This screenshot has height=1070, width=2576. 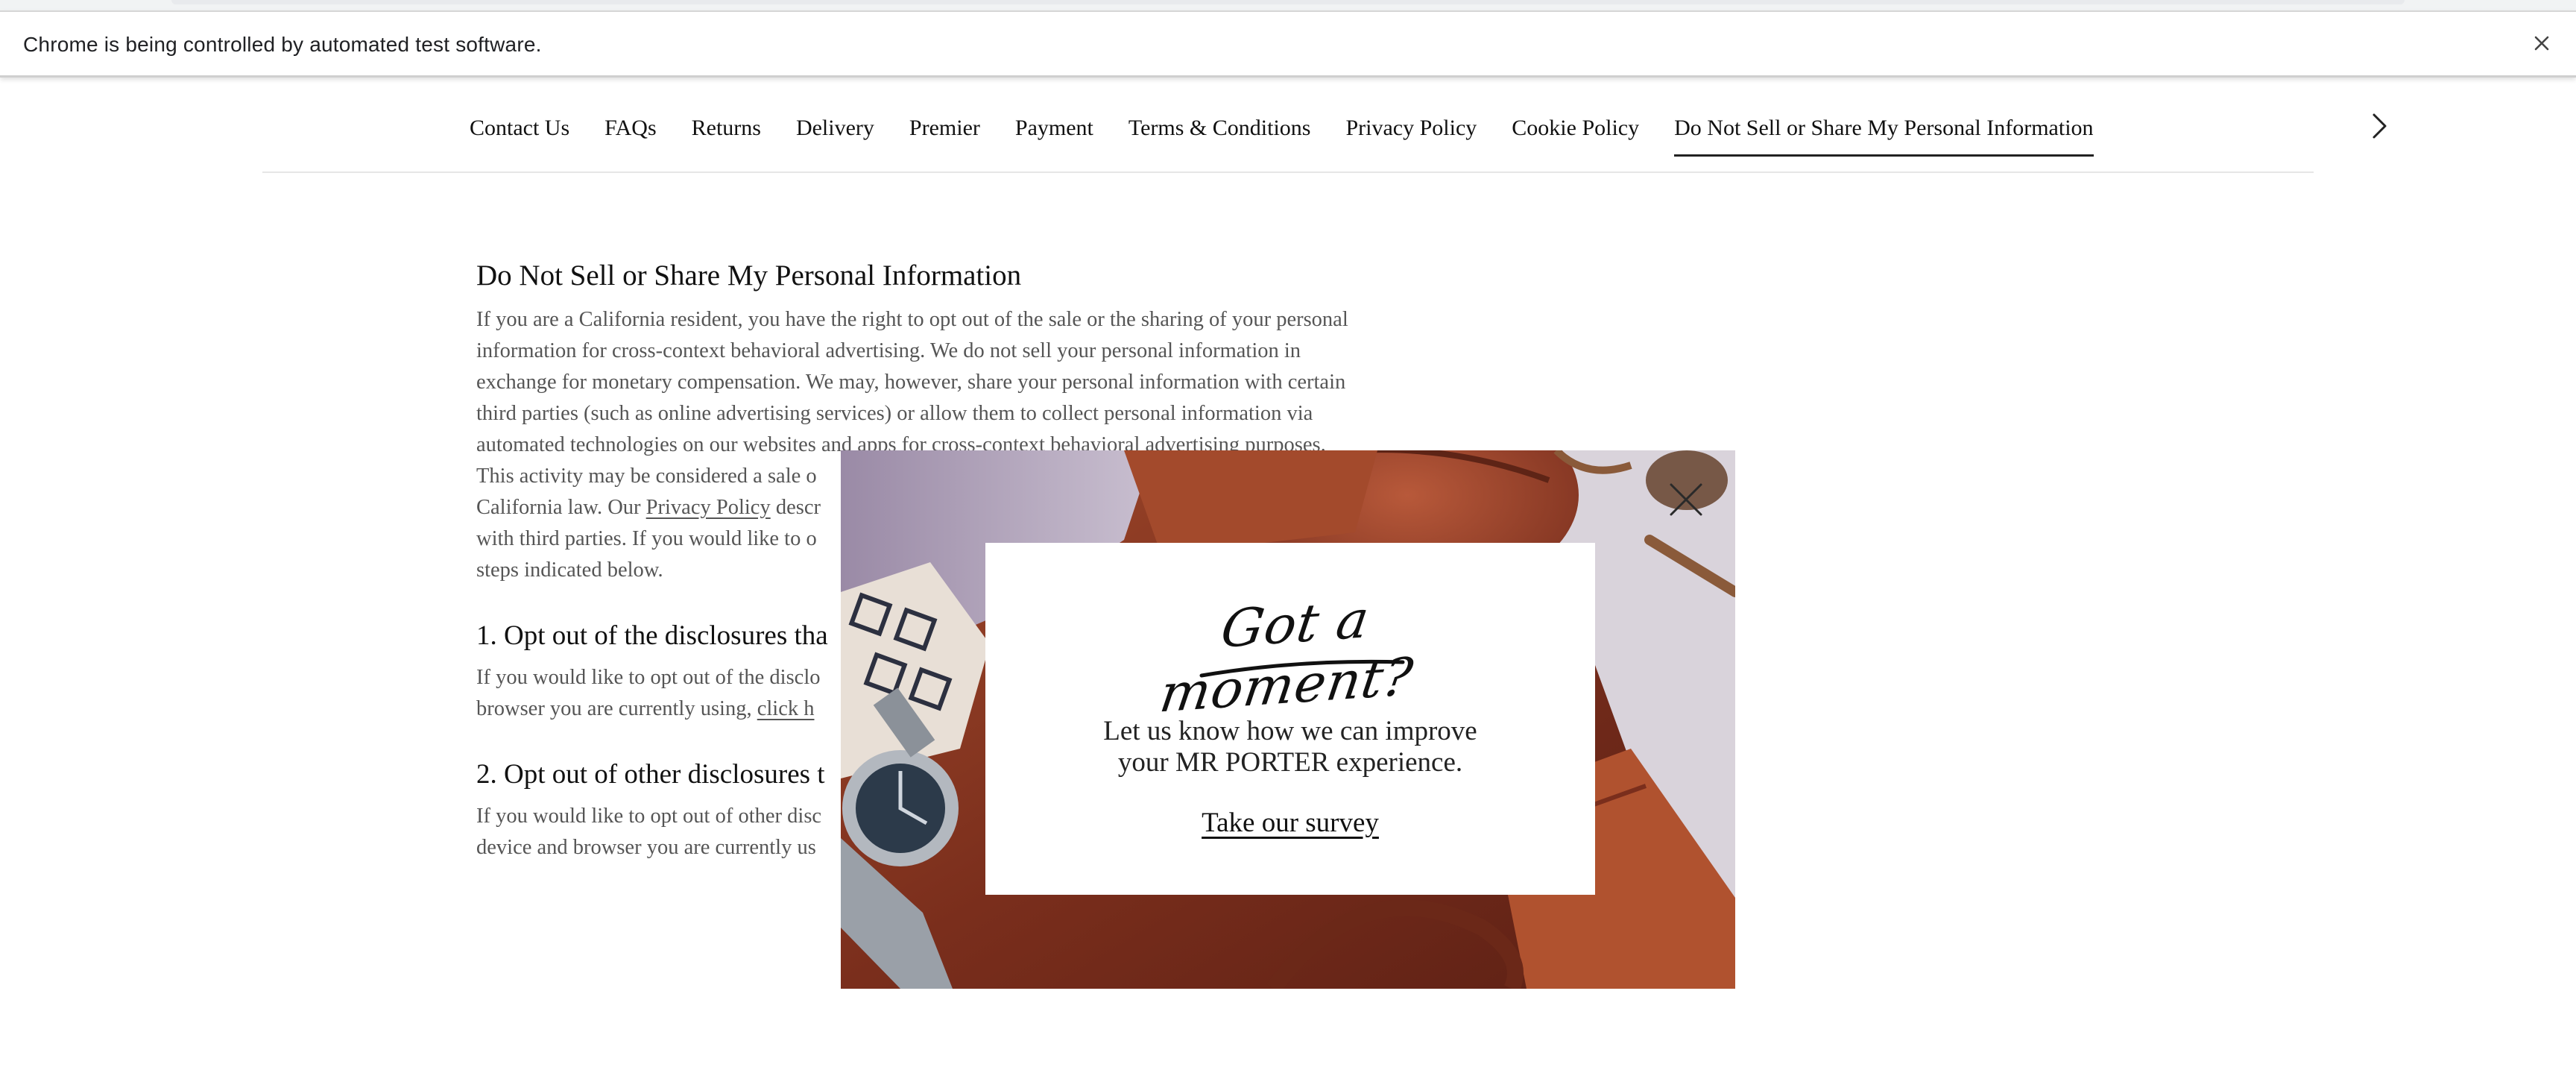 What do you see at coordinates (630, 134) in the screenshot?
I see `nav-faqs: FAQs` at bounding box center [630, 134].